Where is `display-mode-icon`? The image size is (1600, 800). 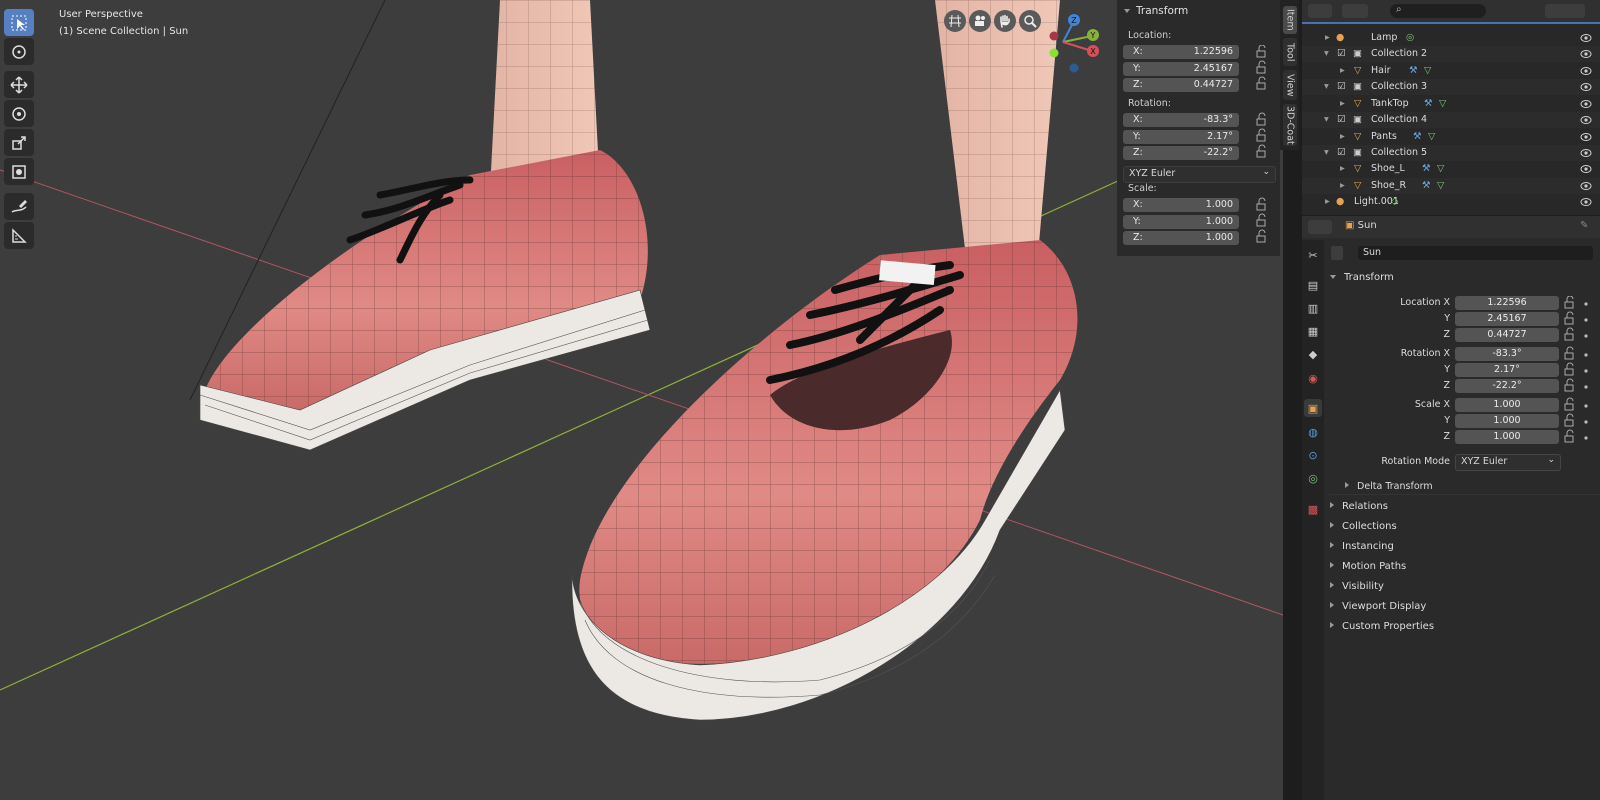 display-mode-icon is located at coordinates (1355, 11).